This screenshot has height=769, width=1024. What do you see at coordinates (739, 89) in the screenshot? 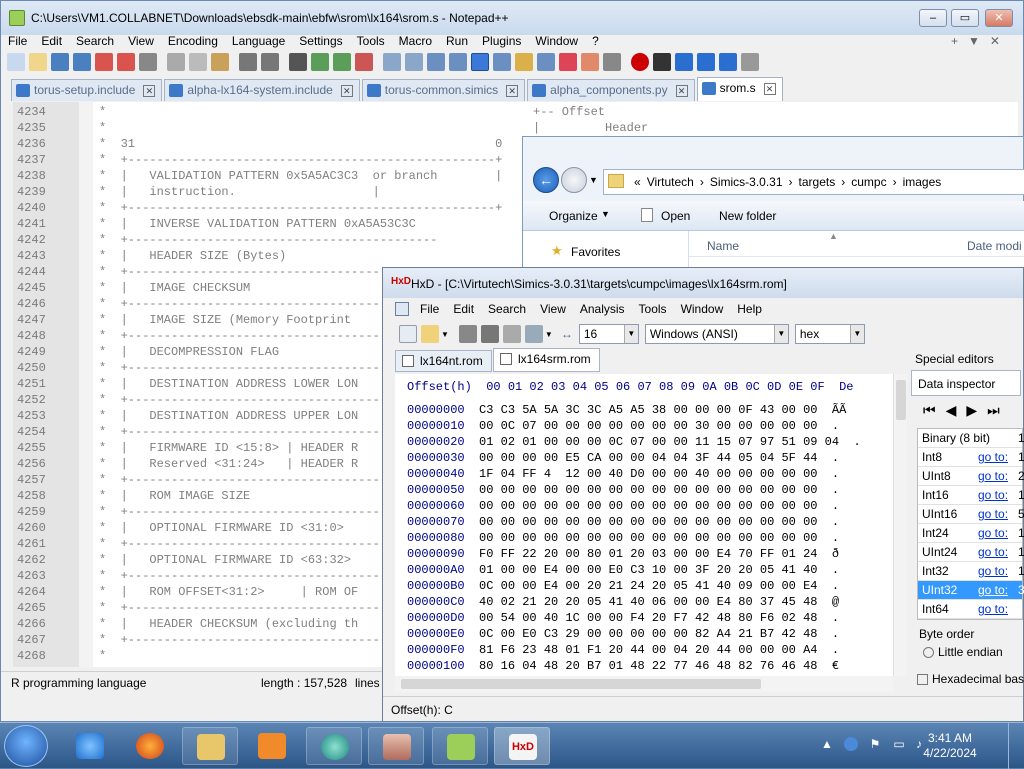
I see `tab-srom: srom.s ✕` at bounding box center [739, 89].